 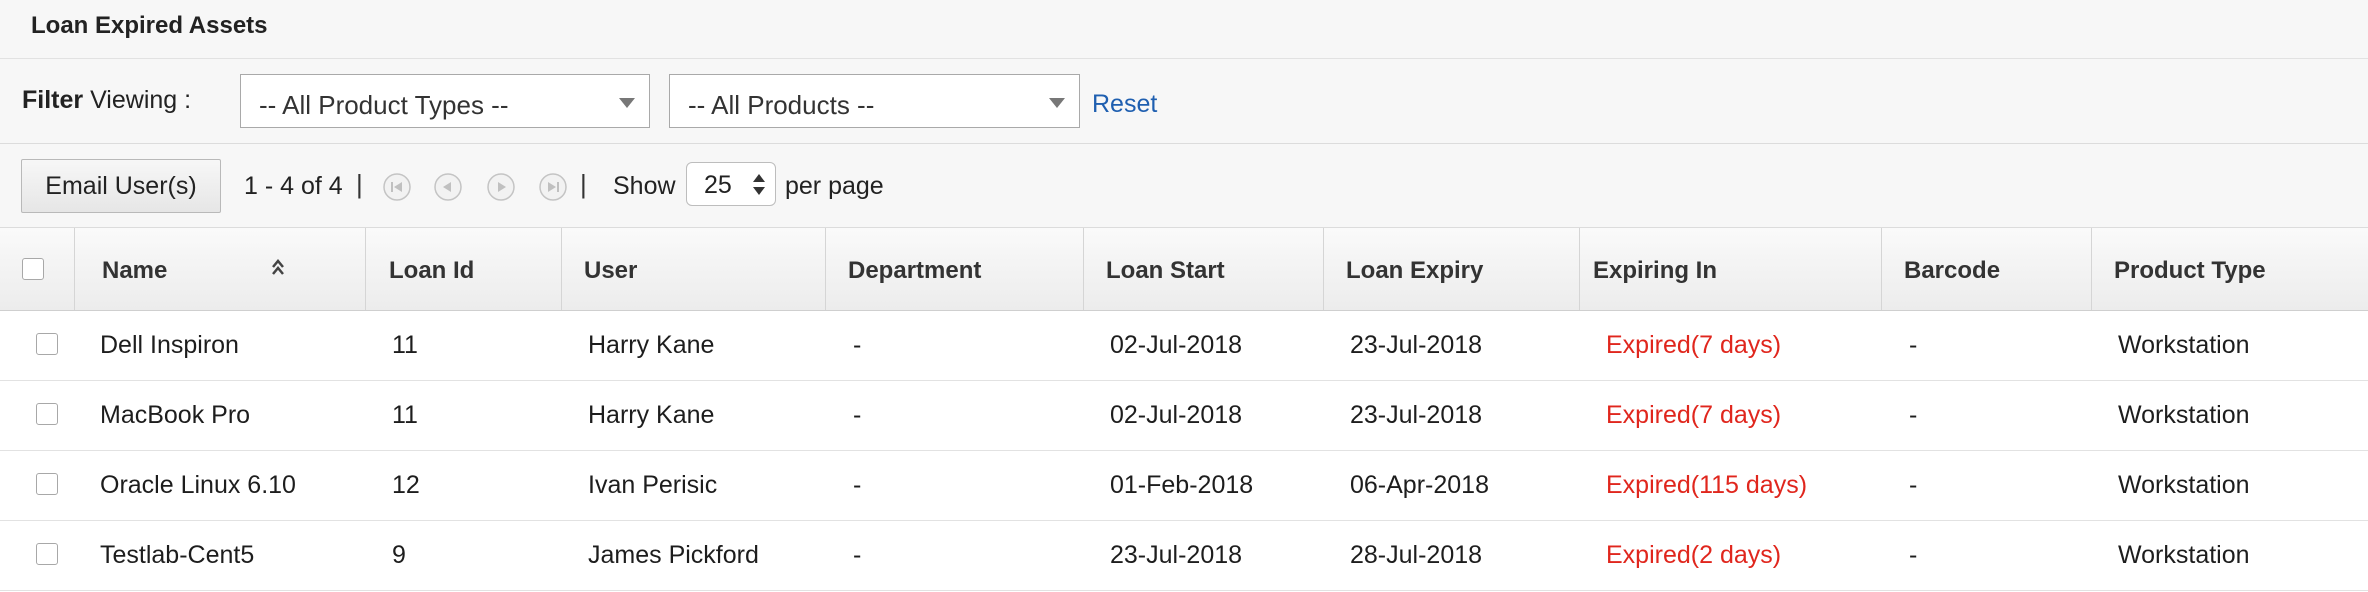 I want to click on per-page-label: per page, so click(x=834, y=186).